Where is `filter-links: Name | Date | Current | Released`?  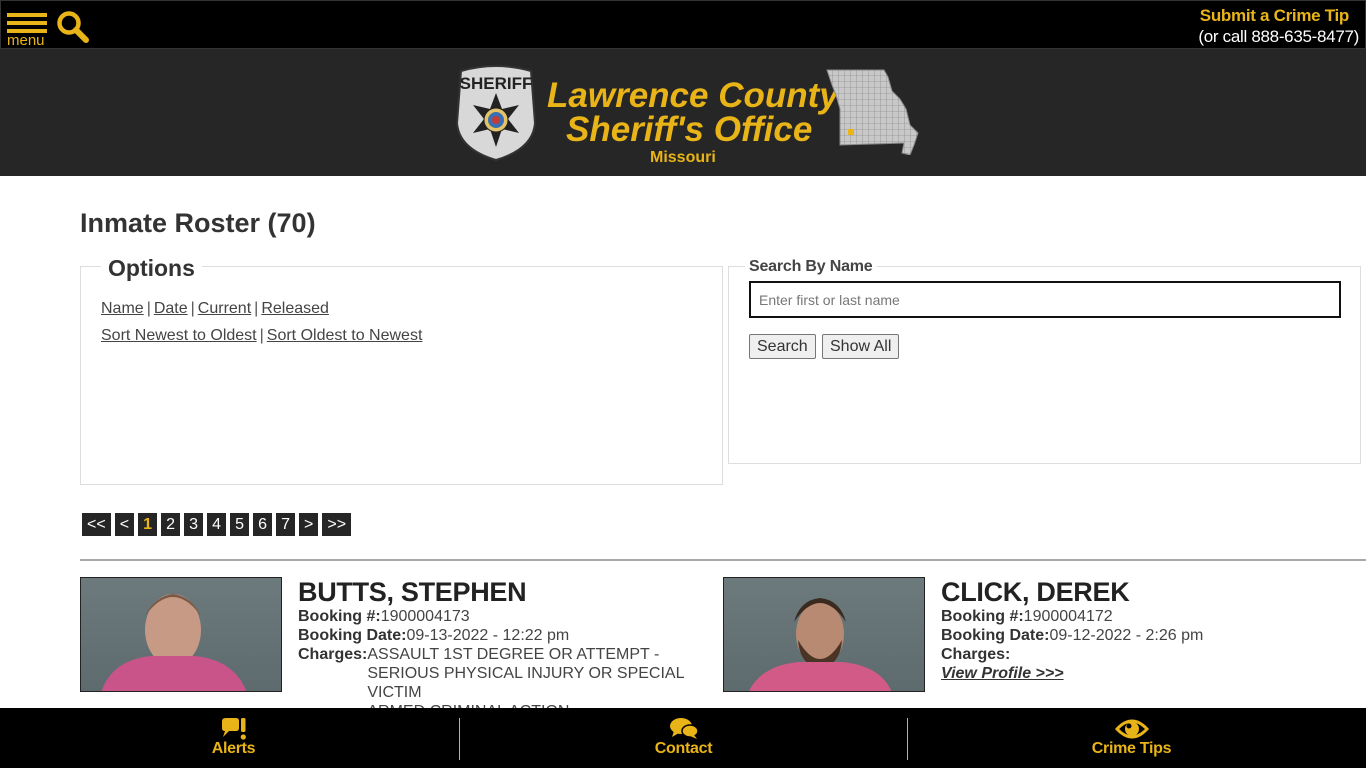 filter-links: Name | Date | Current | Released is located at coordinates (261, 308).